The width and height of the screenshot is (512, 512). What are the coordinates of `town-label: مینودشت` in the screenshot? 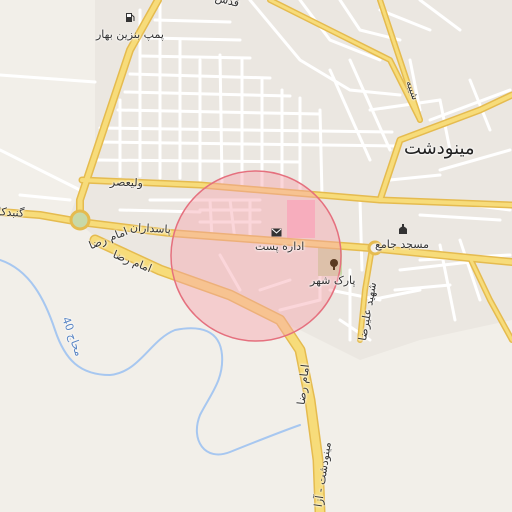 It's located at (439, 148).